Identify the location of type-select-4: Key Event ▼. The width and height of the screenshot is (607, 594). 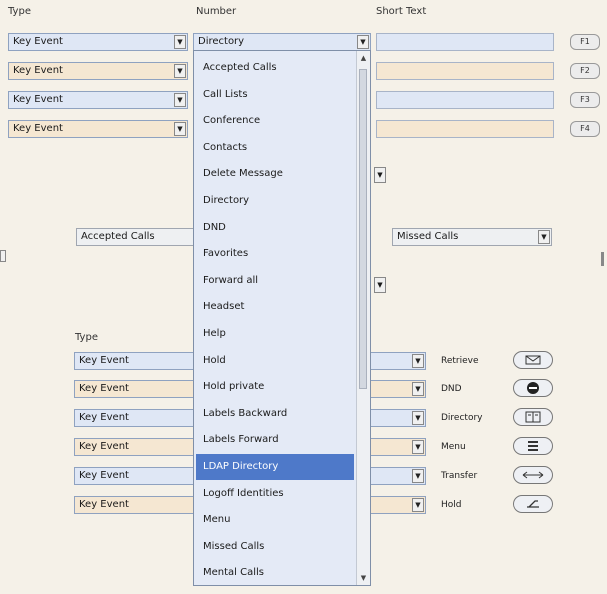
(98, 129).